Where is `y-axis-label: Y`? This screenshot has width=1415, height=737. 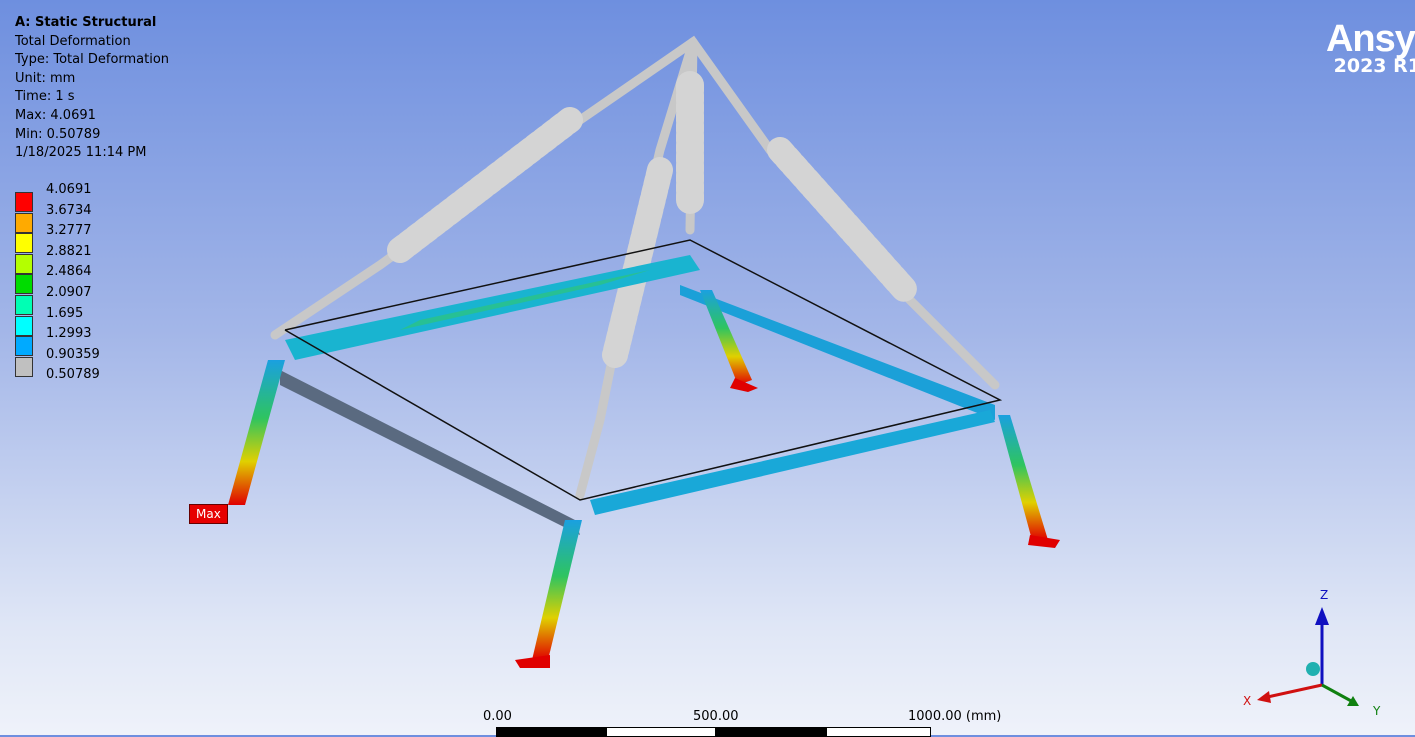
y-axis-label: Y is located at coordinates (1376, 709).